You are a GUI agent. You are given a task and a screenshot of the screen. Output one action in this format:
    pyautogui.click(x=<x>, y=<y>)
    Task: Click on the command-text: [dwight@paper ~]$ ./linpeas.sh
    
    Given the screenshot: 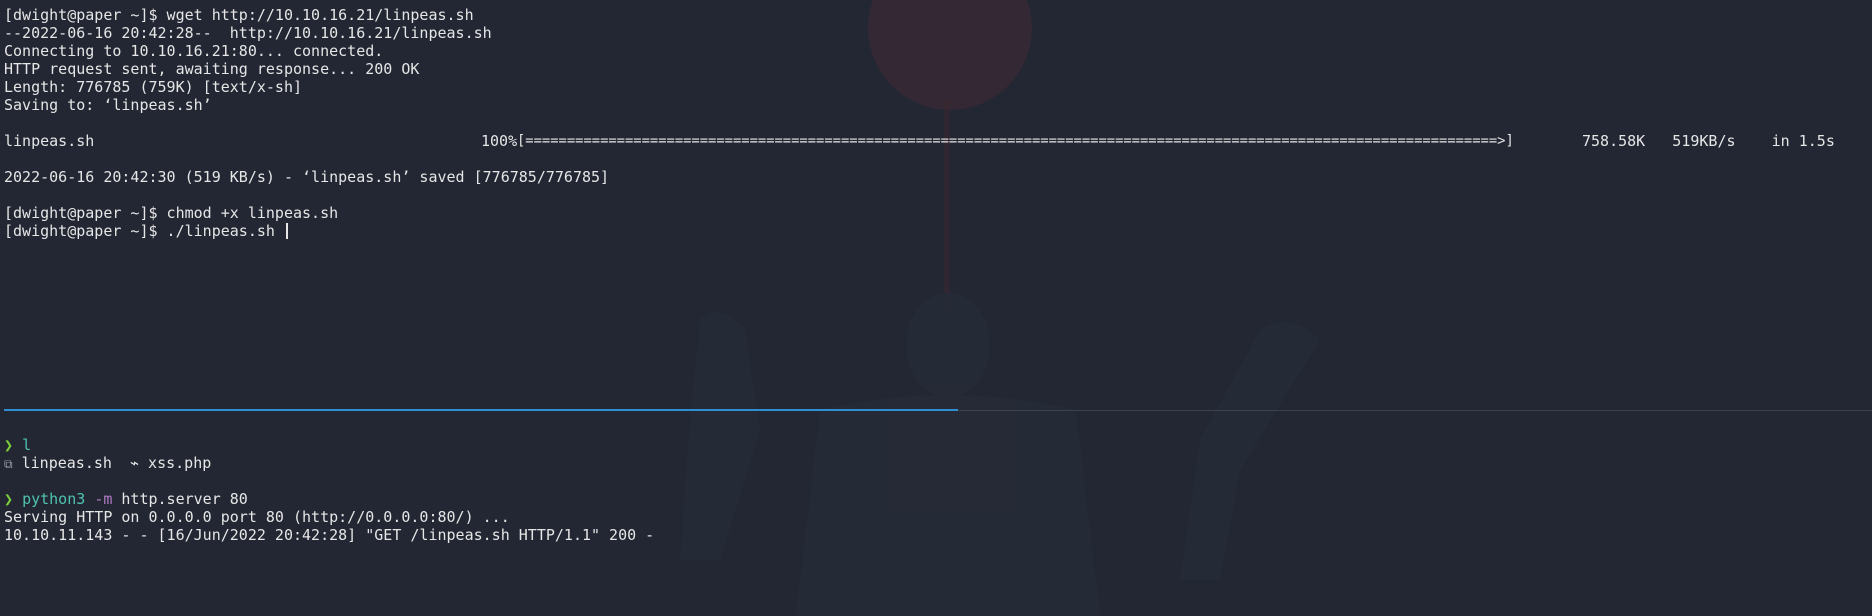 What is the action you would take?
    pyautogui.click(x=144, y=231)
    